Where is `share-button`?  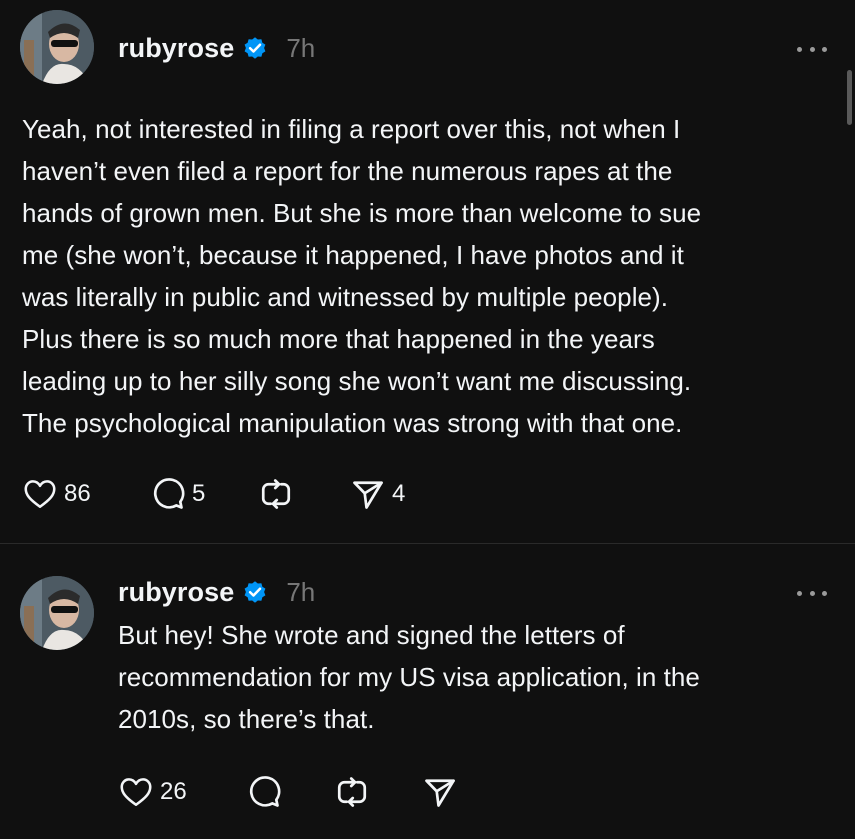
share-button is located at coordinates (443, 792).